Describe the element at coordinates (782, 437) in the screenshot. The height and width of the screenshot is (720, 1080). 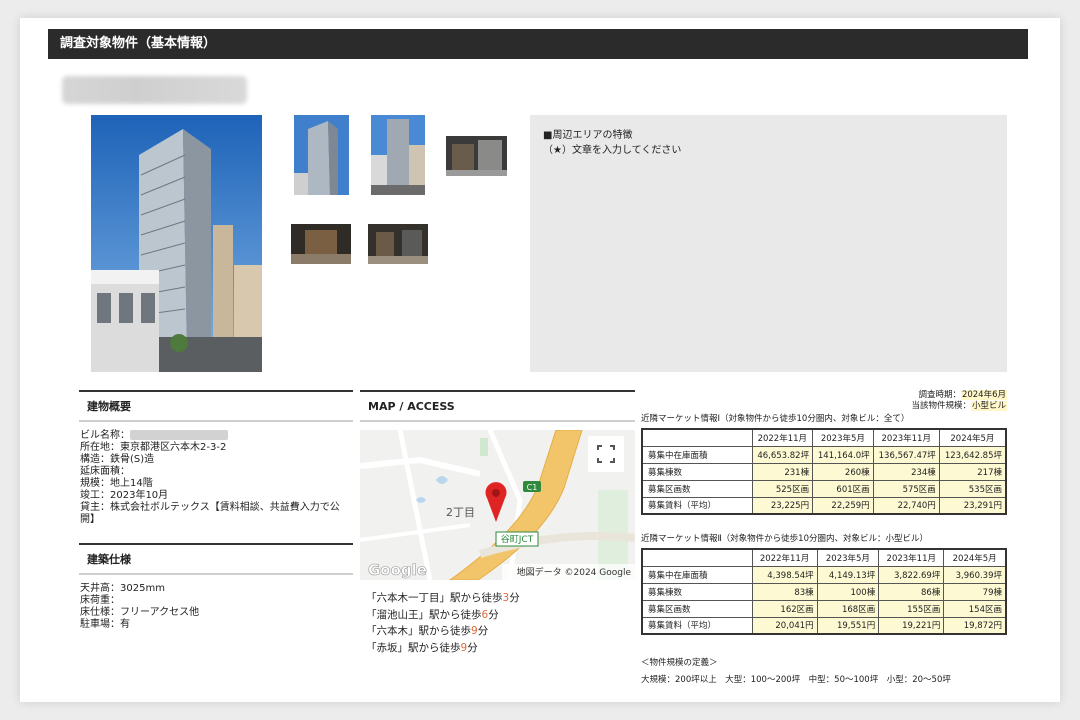
I see `column-header: 2022年11月` at that location.